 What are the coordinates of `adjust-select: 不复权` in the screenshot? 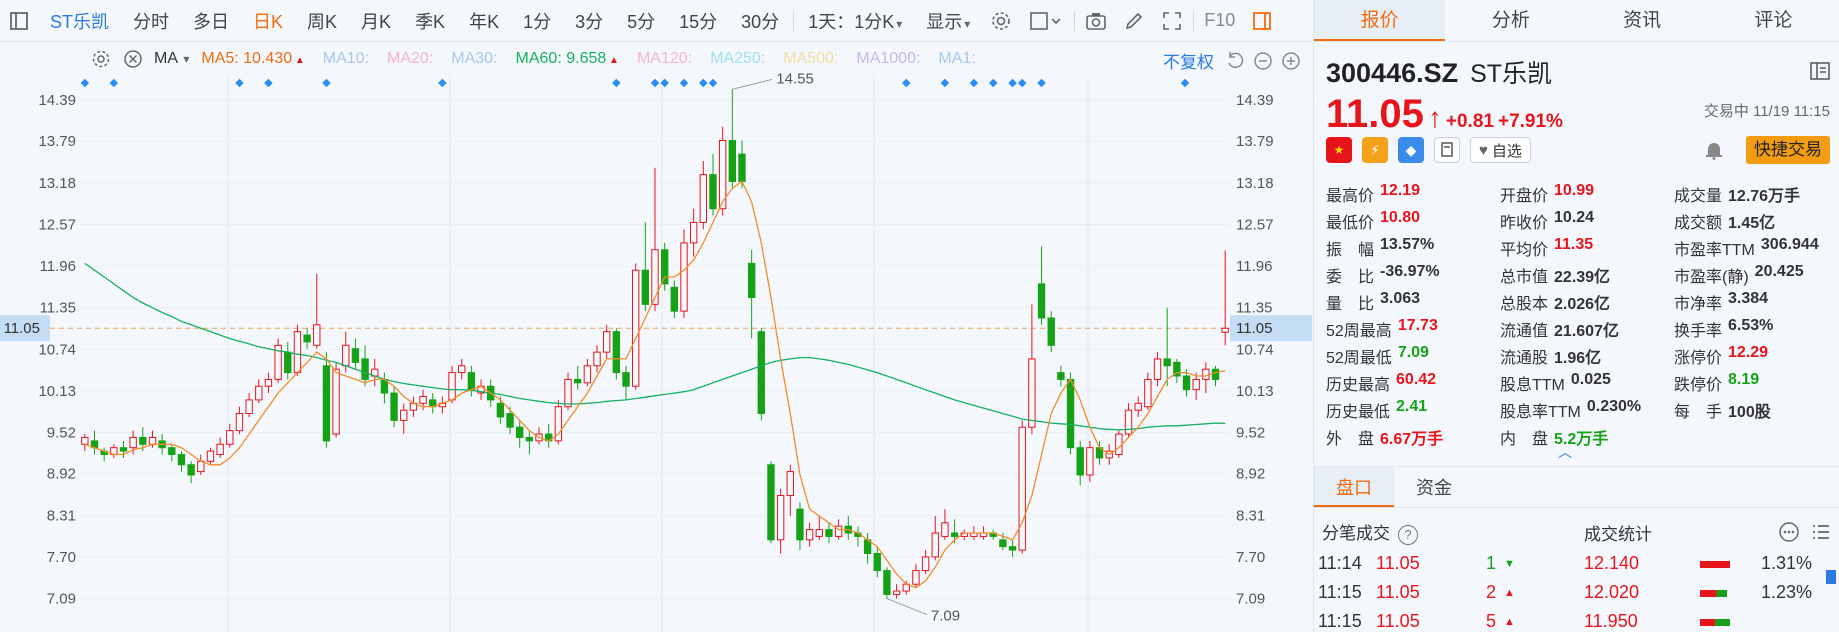 It's located at (1188, 60).